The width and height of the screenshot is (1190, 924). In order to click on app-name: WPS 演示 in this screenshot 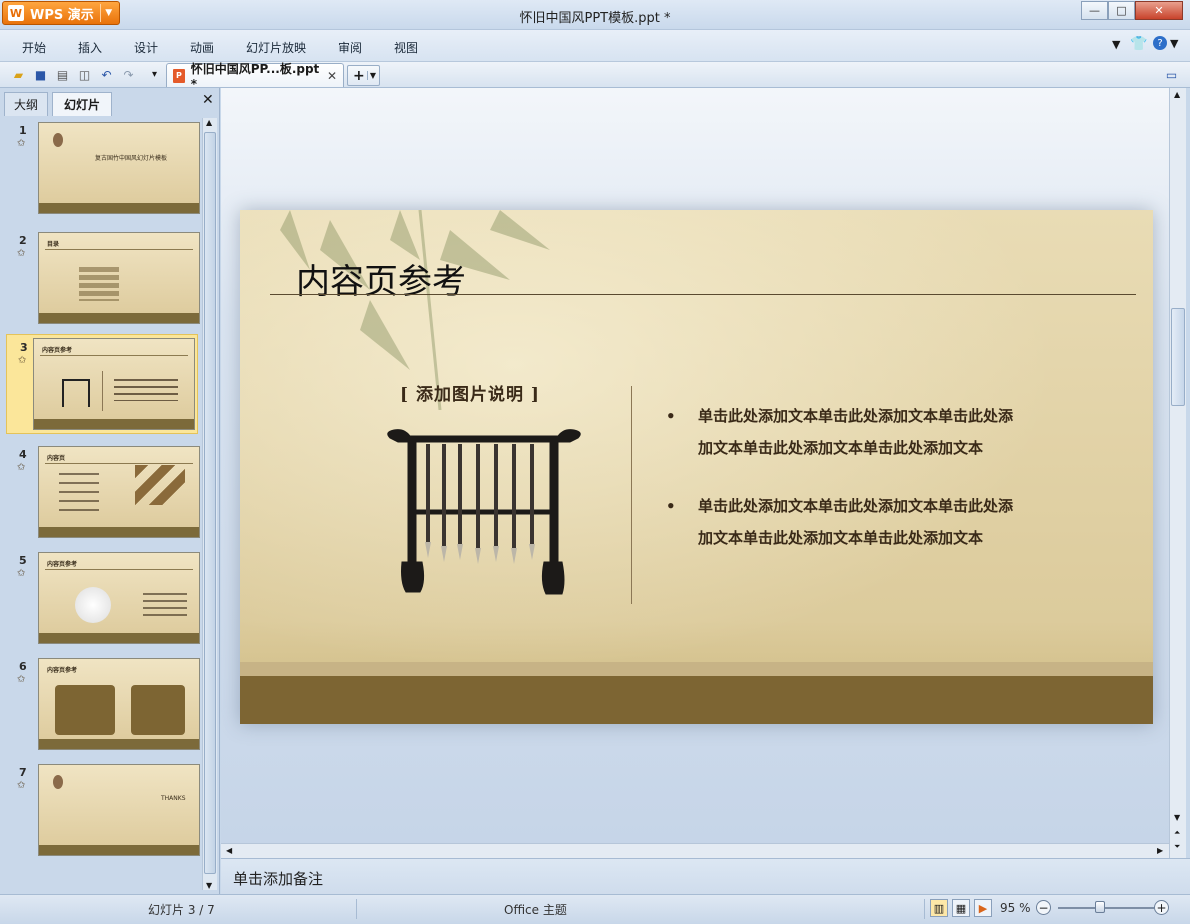, I will do `click(62, 15)`.